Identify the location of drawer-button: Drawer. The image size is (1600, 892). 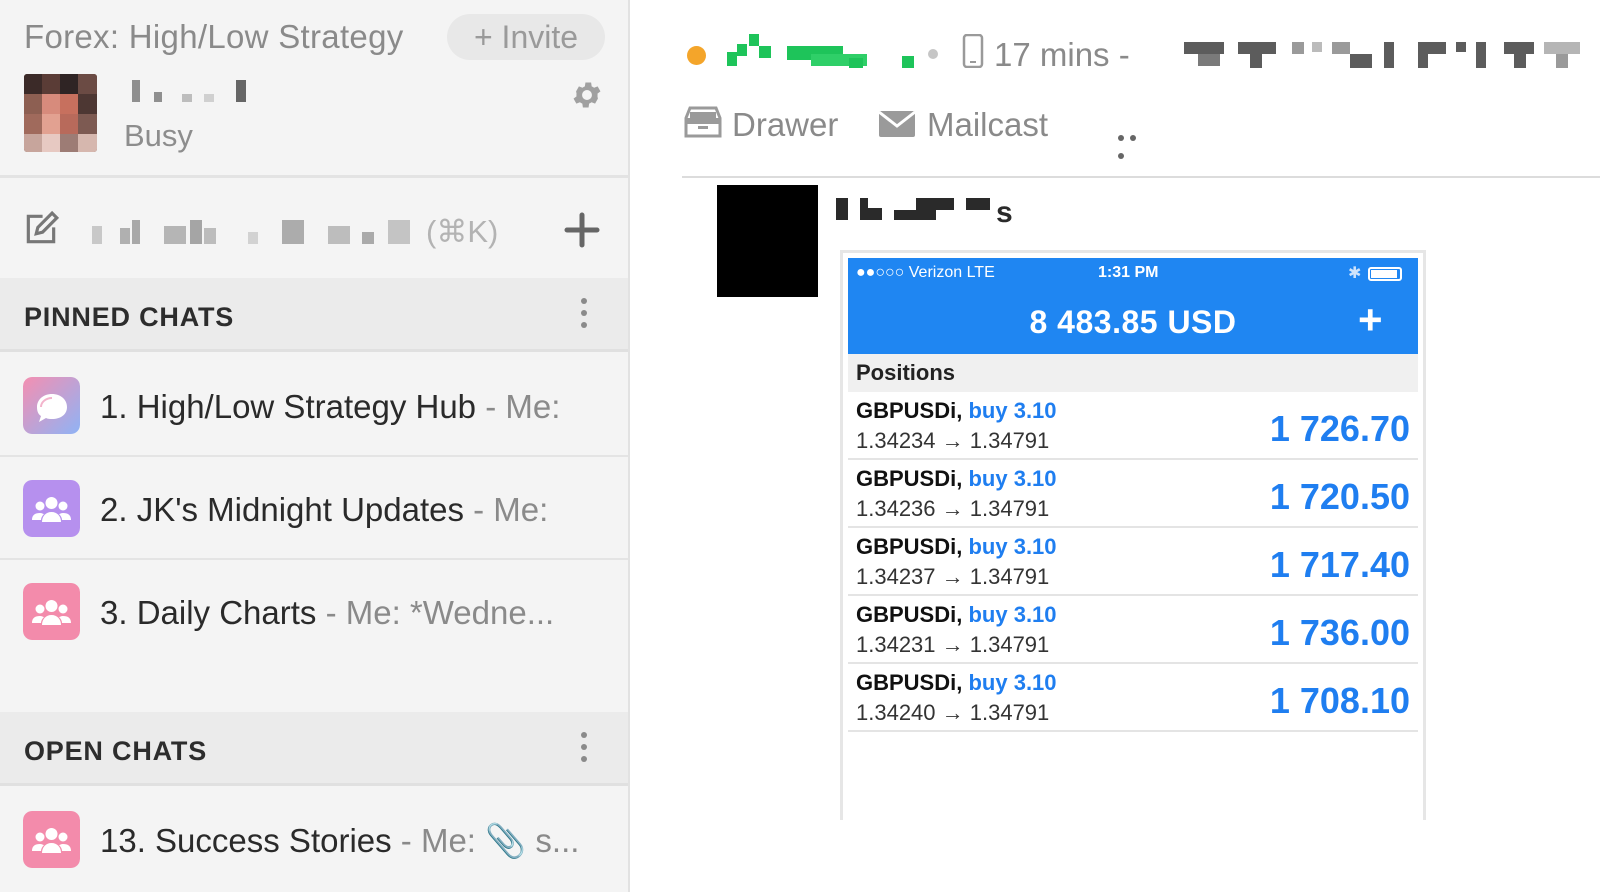
(785, 126).